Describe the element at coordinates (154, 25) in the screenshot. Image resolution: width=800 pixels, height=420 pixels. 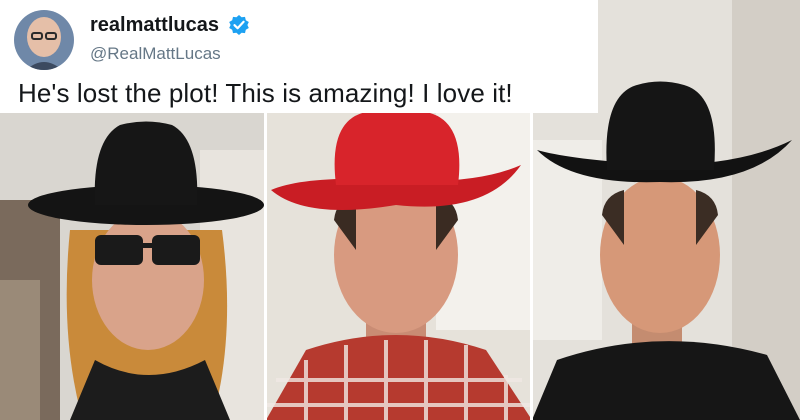
I see `display-name: realmattlucas` at that location.